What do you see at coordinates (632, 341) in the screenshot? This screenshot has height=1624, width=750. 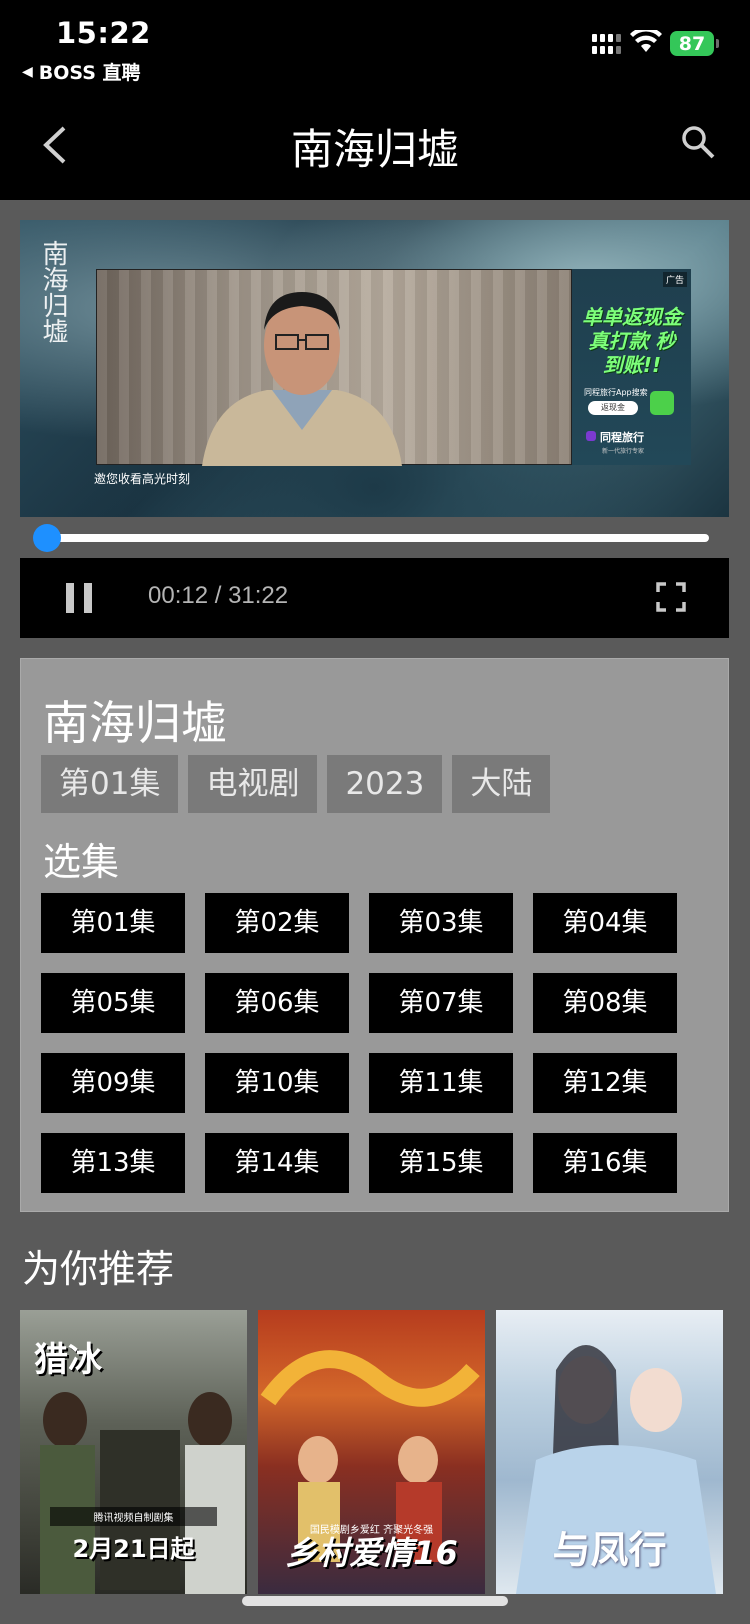 I see `ad-headline: 单单返现金 真打款 秒到账!!` at bounding box center [632, 341].